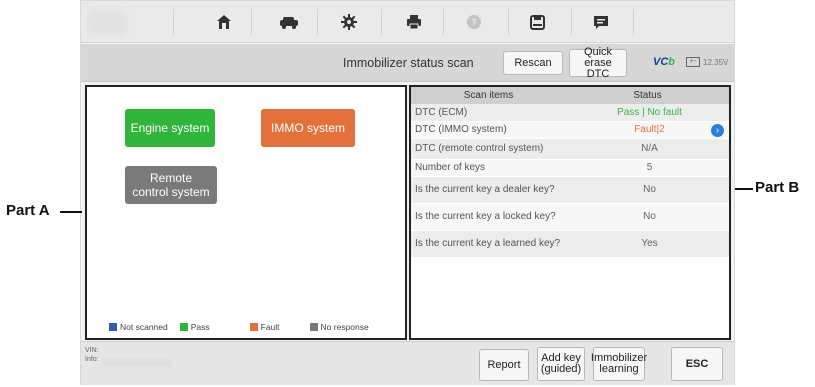  Describe the element at coordinates (28, 210) in the screenshot. I see `part-a-label: Part A` at that location.